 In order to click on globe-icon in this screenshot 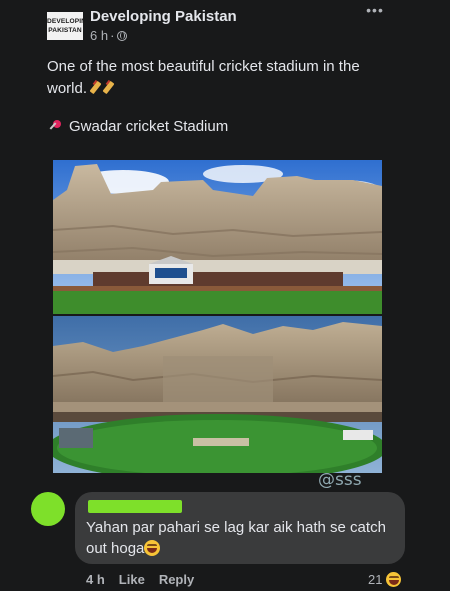, I will do `click(122, 35)`.